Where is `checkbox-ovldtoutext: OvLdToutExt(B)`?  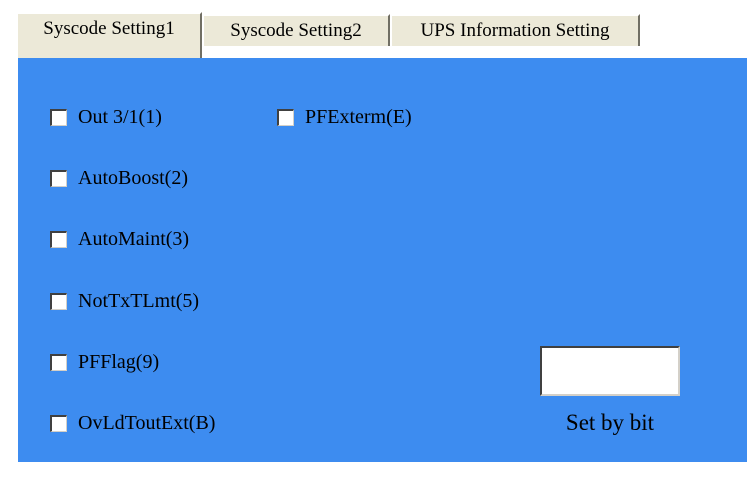
checkbox-ovldtoutext: OvLdToutExt(B) is located at coordinates (132, 423).